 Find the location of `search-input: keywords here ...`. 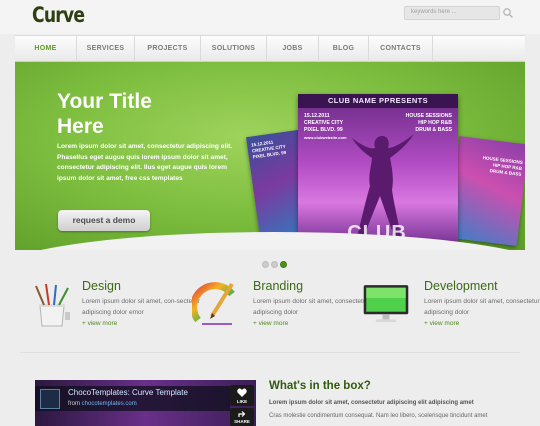

search-input: keywords here ... is located at coordinates (452, 13).